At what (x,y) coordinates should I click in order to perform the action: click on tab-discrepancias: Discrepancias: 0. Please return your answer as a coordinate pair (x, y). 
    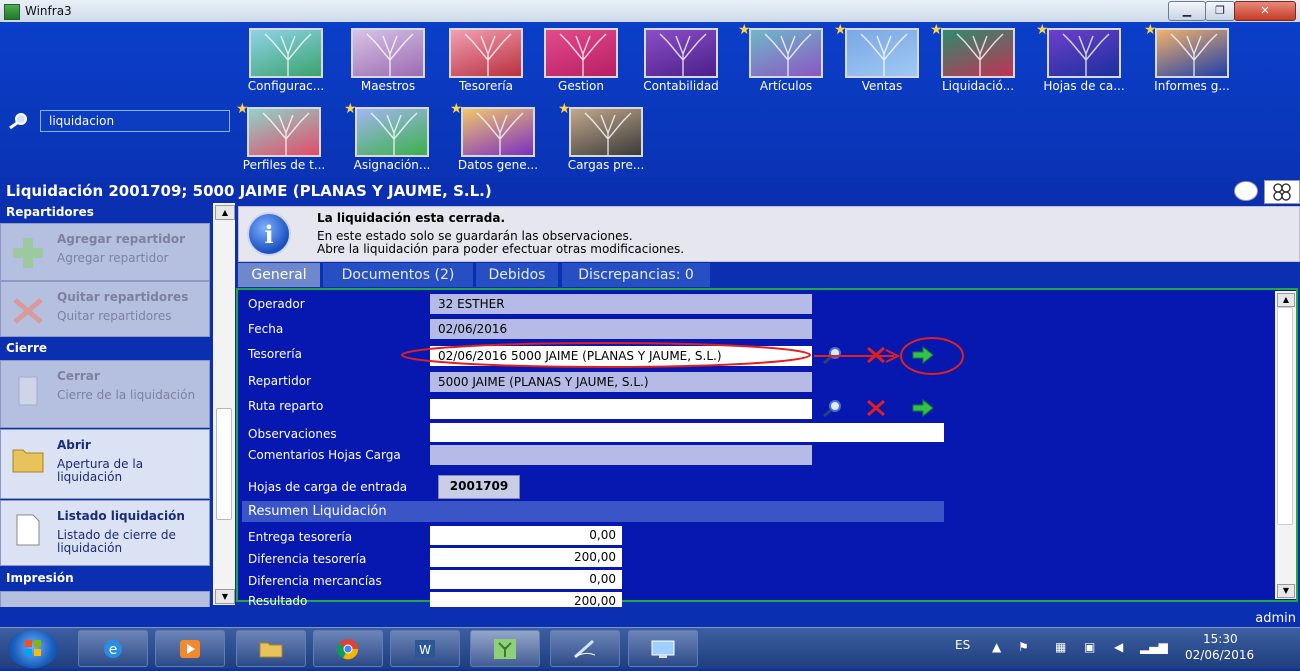
    Looking at the image, I should click on (636, 275).